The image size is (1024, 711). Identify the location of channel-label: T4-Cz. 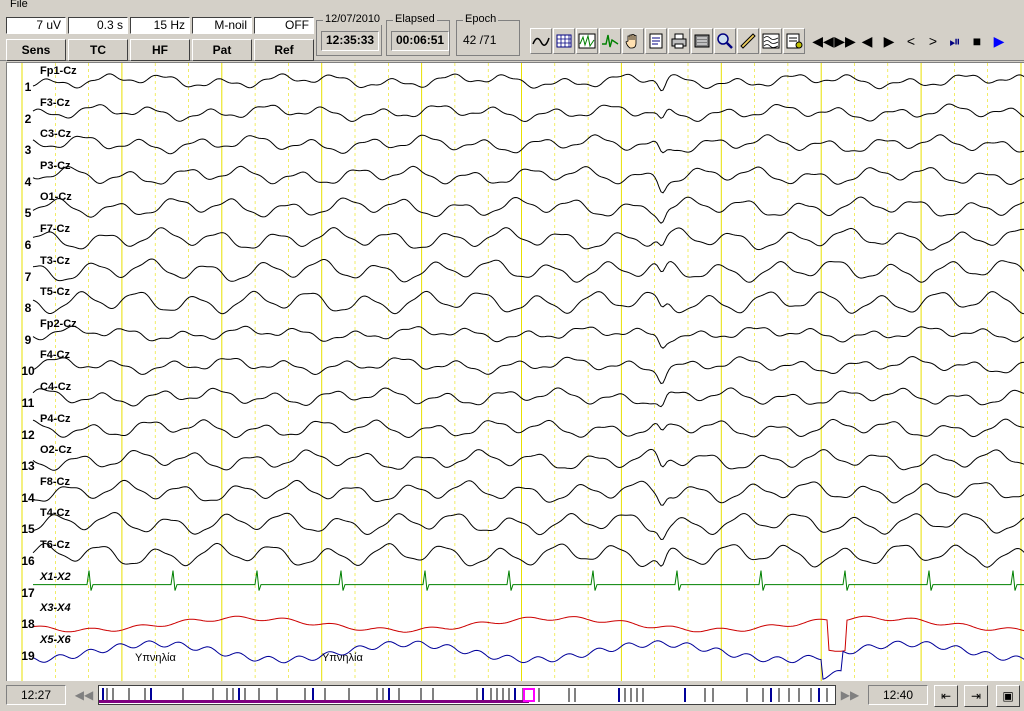
(55, 513).